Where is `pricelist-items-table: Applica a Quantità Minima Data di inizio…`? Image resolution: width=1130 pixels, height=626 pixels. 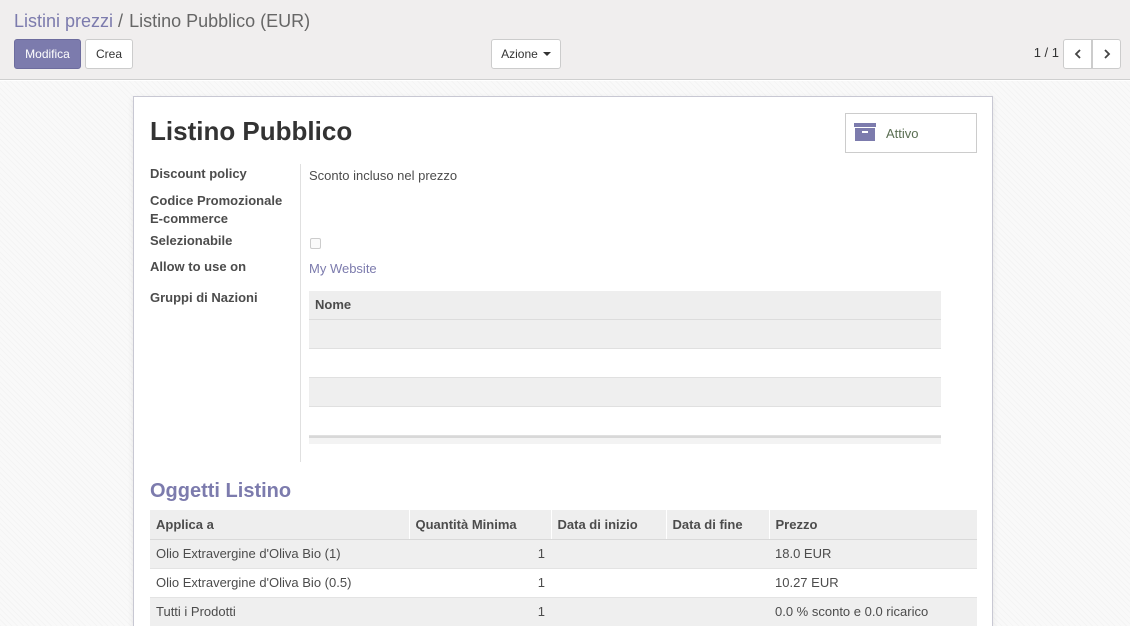 pricelist-items-table: Applica a Quantità Minima Data di inizio… is located at coordinates (563, 568).